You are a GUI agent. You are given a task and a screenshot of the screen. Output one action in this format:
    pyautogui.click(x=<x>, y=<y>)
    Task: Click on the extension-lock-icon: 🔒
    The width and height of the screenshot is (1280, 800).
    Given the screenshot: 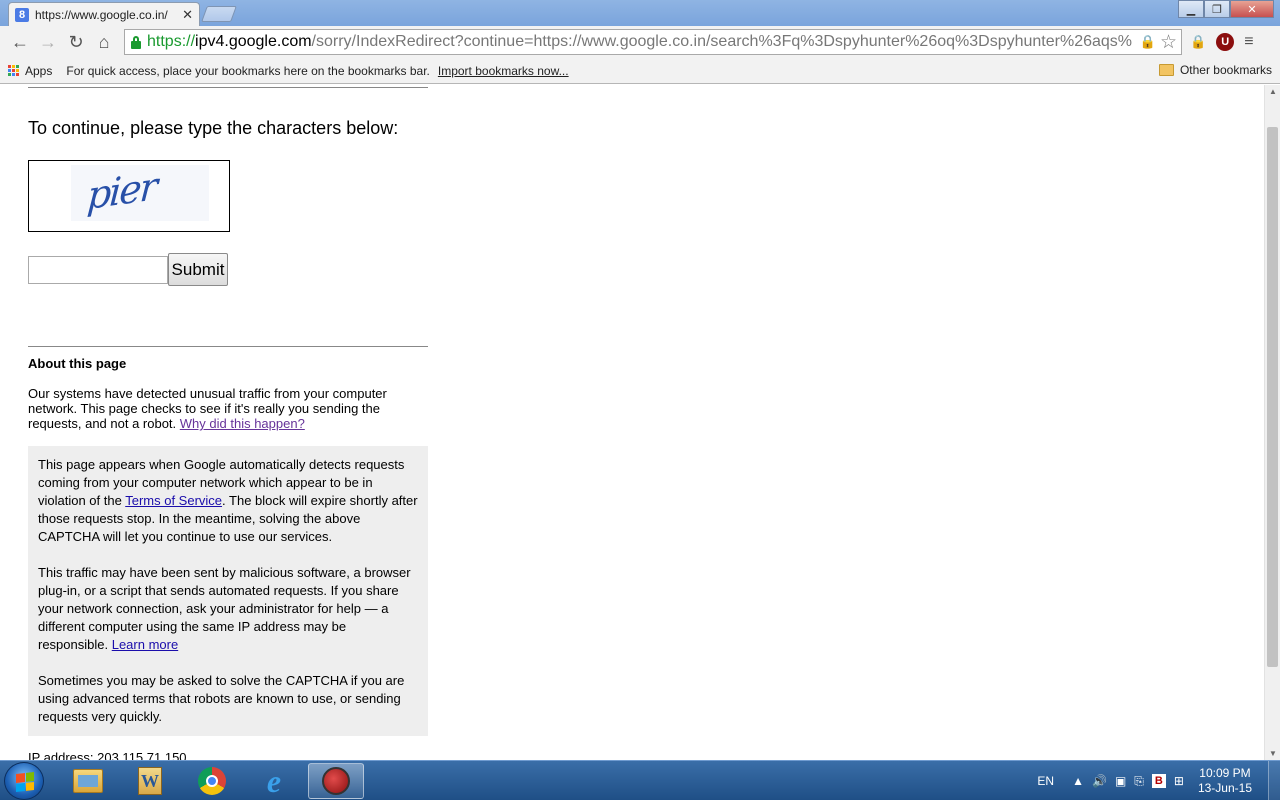 What is the action you would take?
    pyautogui.click(x=1198, y=42)
    